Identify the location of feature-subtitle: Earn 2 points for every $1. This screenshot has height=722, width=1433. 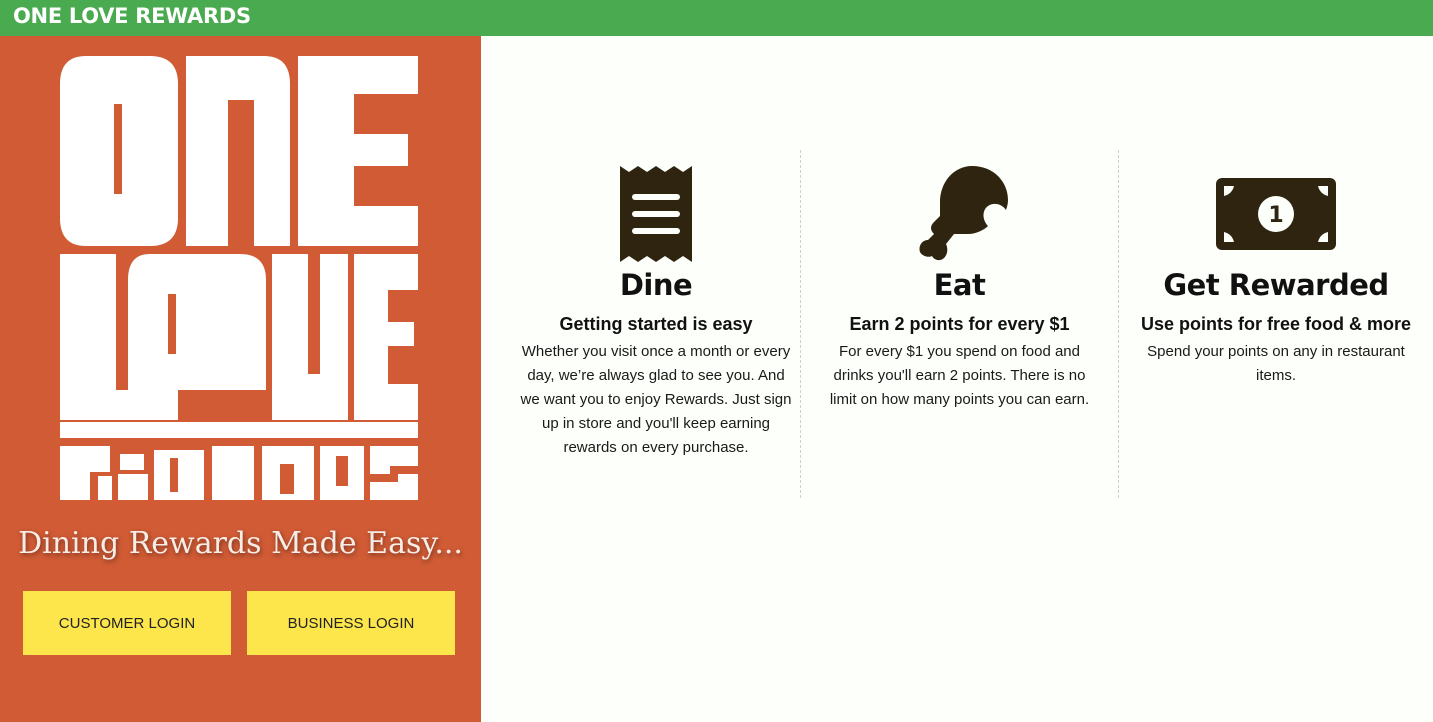
(959, 324).